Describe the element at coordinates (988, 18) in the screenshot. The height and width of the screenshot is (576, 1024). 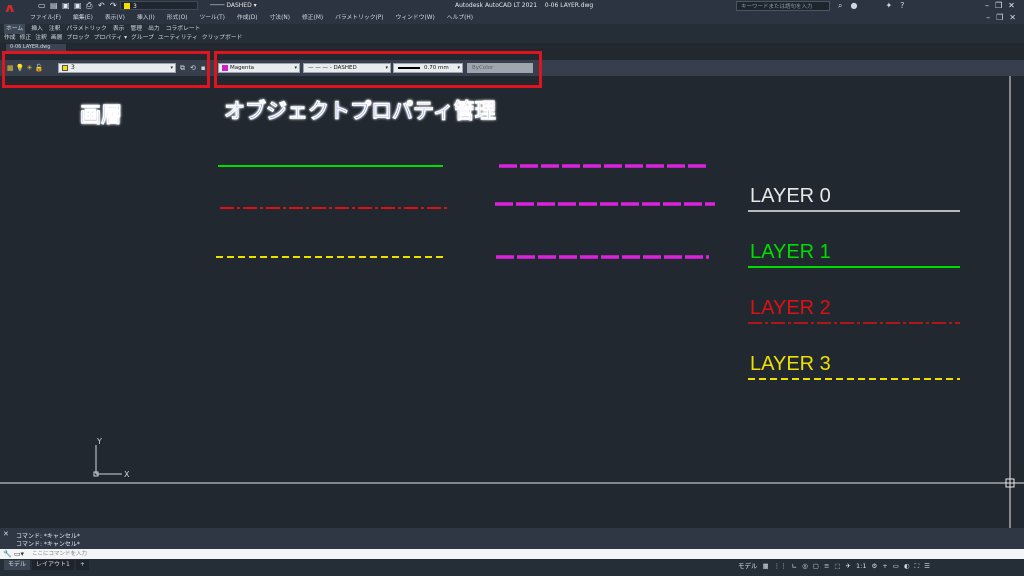
I see `doc-minimize-icon: –` at that location.